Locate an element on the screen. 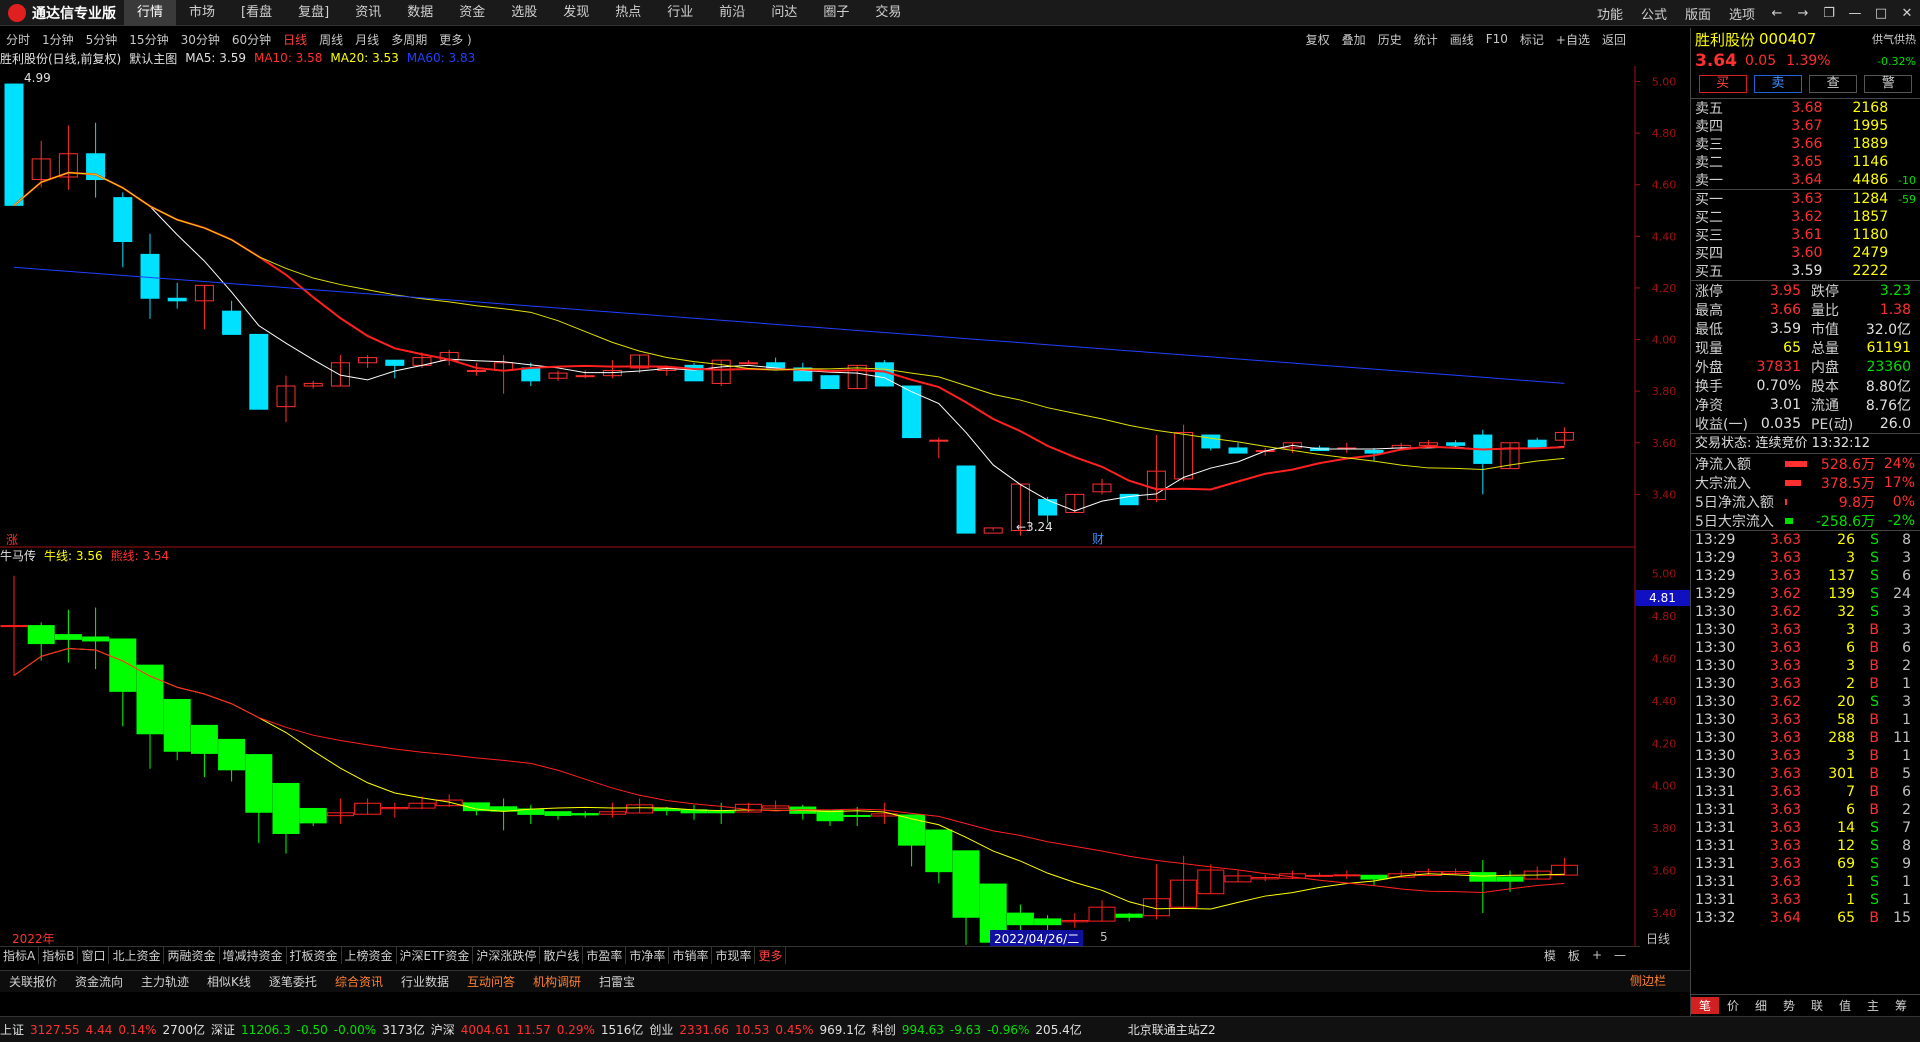  sector-badge: 供气供热 is located at coordinates (1894, 39).